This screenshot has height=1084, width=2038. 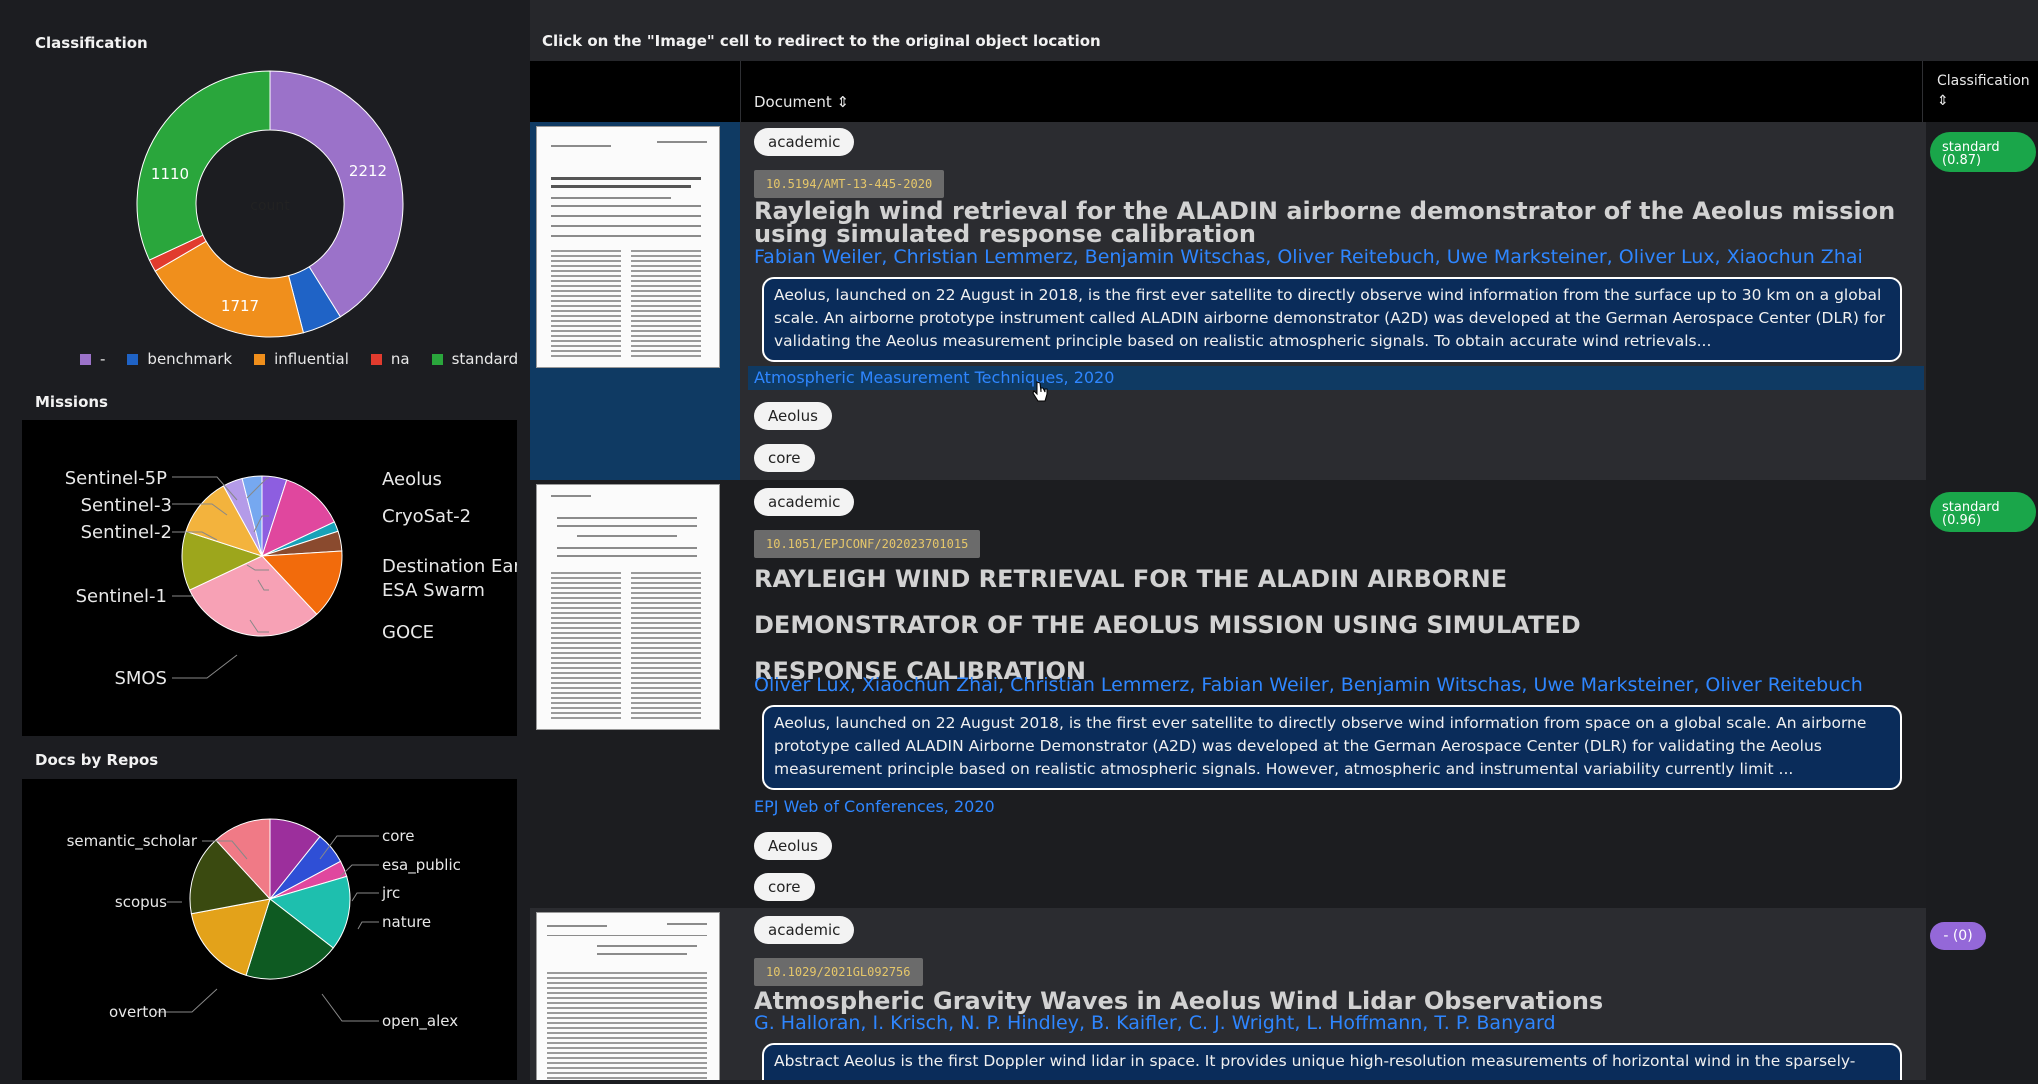 What do you see at coordinates (103, 359) in the screenshot?
I see `legend-label: -` at bounding box center [103, 359].